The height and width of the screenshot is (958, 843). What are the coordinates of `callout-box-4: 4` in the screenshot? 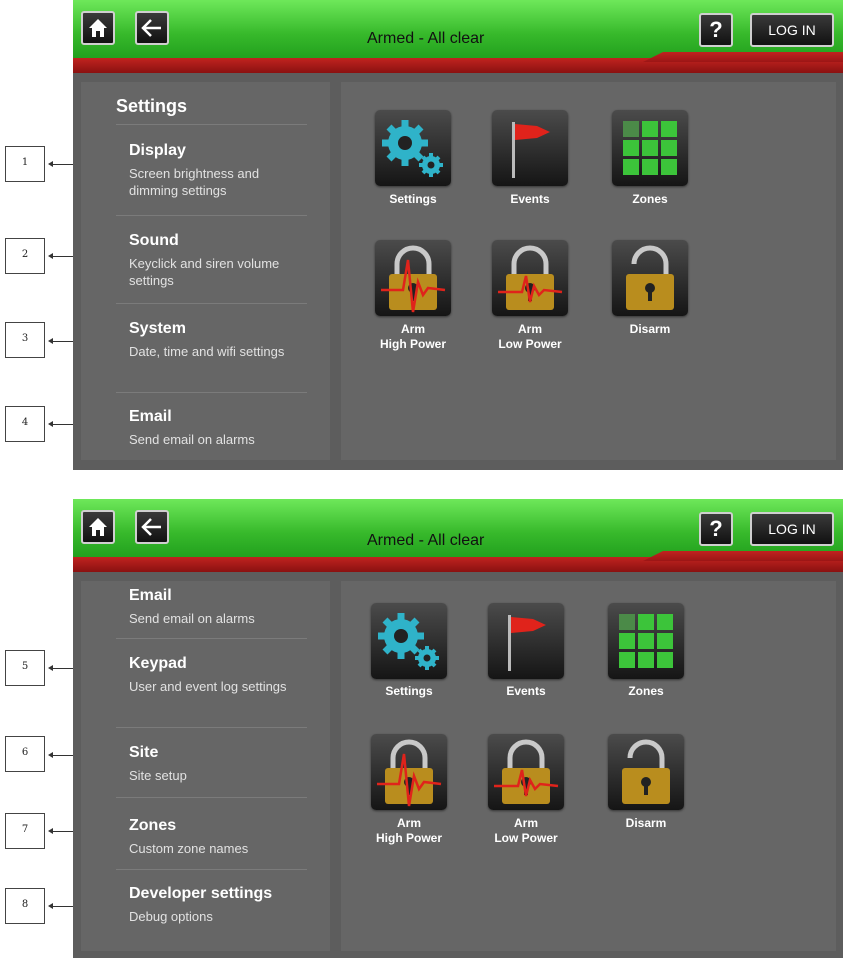 It's located at (25, 424).